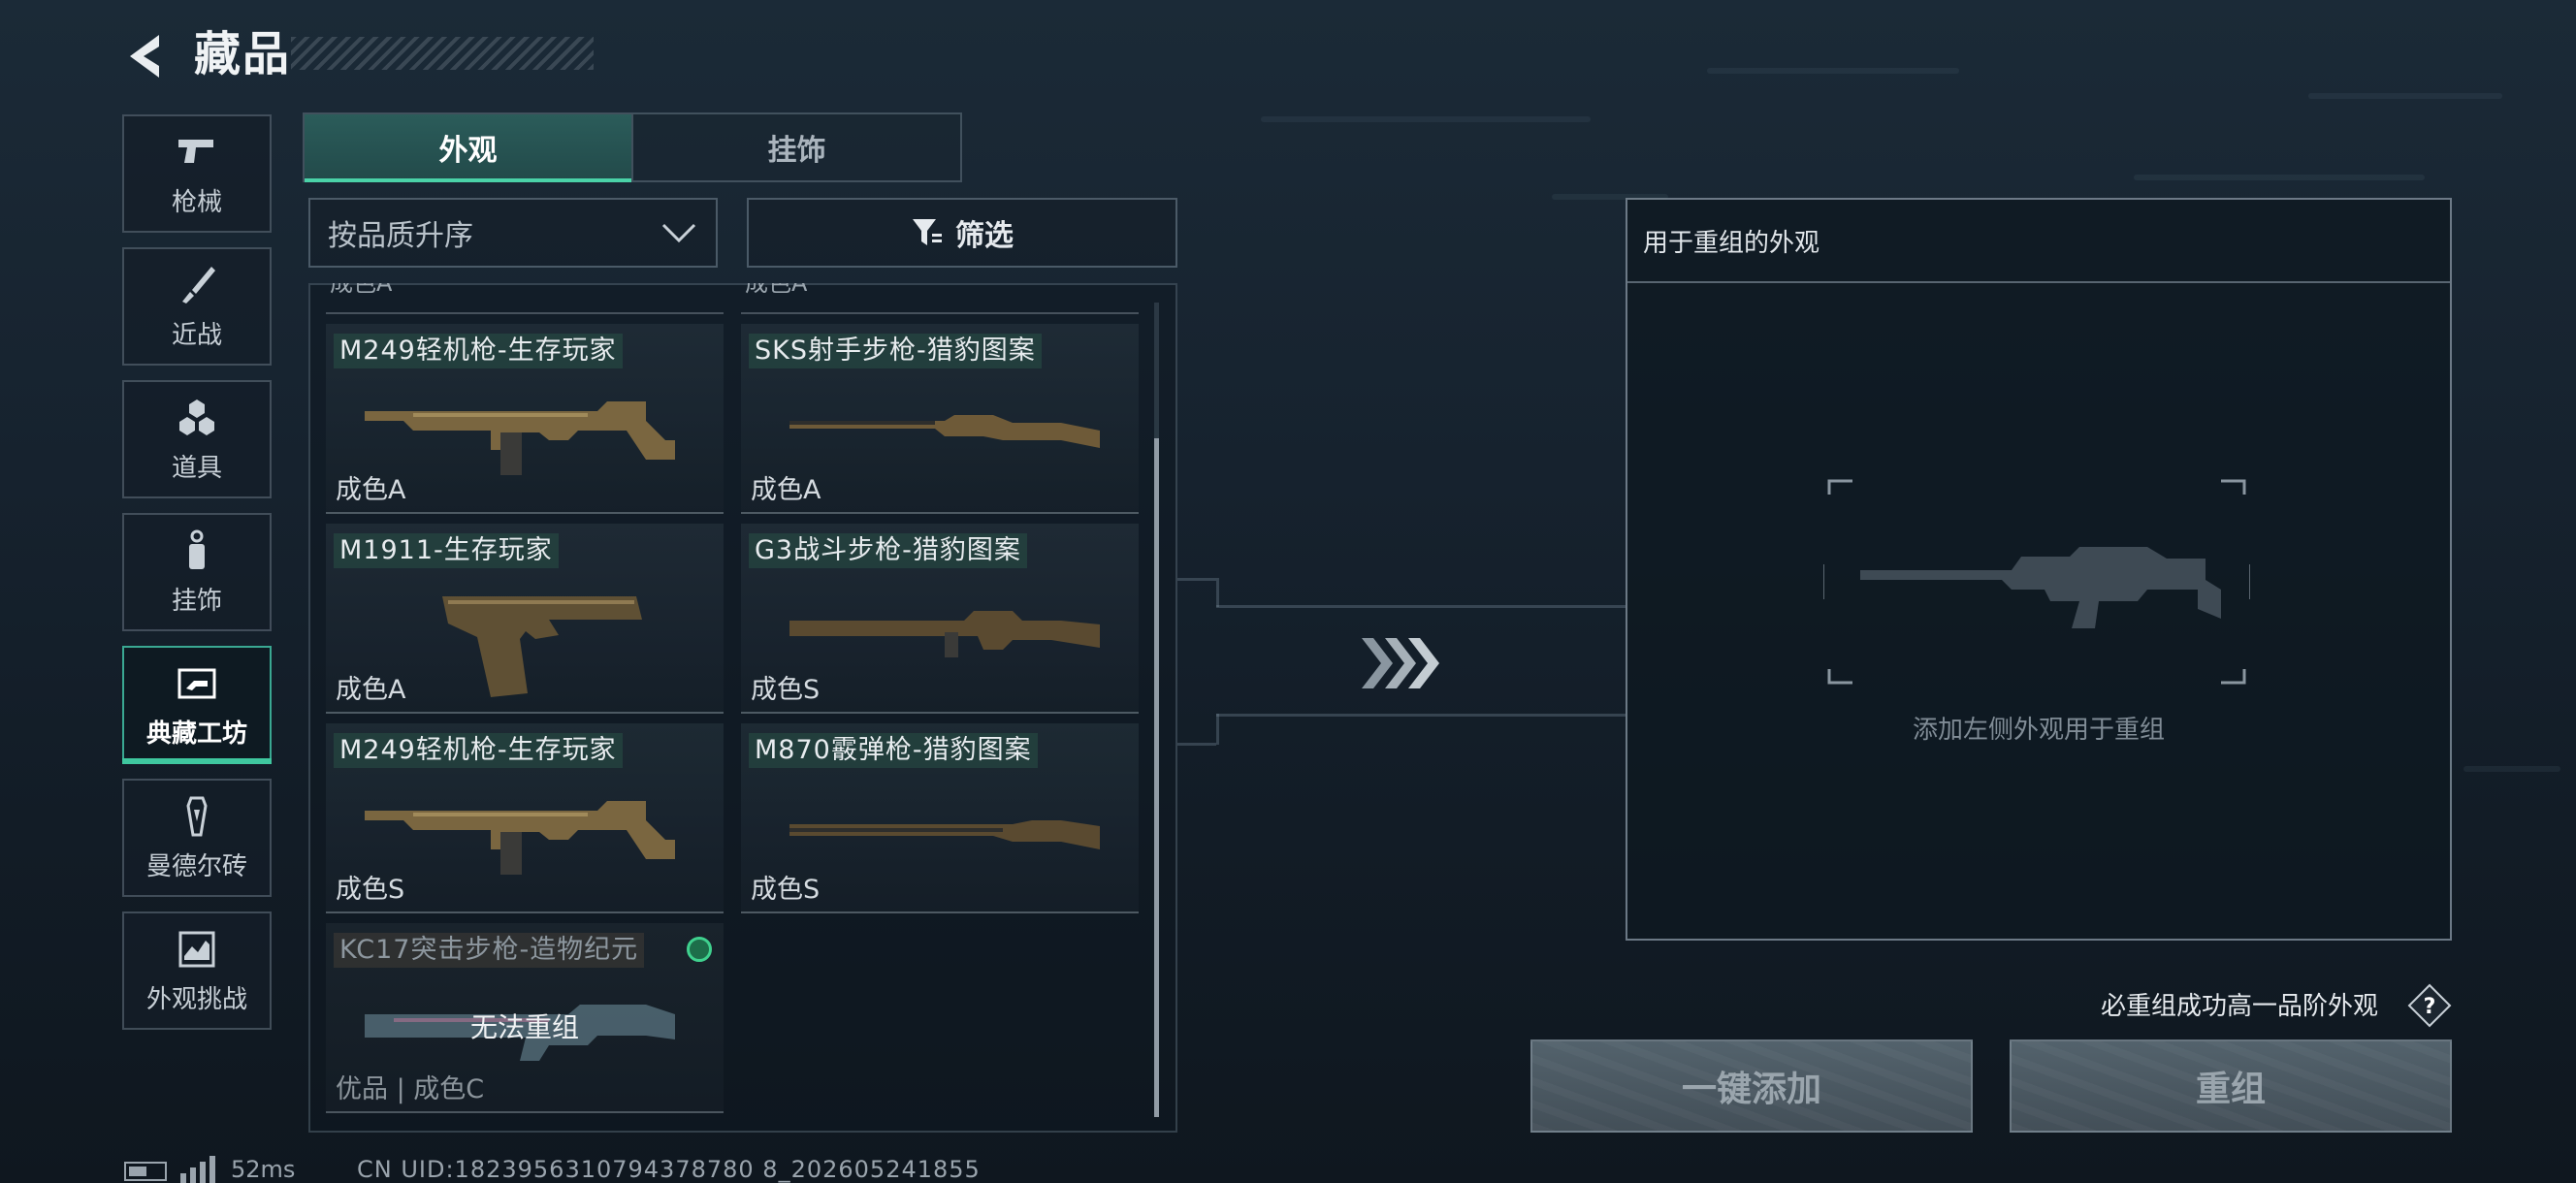  Describe the element at coordinates (197, 173) in the screenshot. I see `sidebar-item-firearms: 枪械` at that location.